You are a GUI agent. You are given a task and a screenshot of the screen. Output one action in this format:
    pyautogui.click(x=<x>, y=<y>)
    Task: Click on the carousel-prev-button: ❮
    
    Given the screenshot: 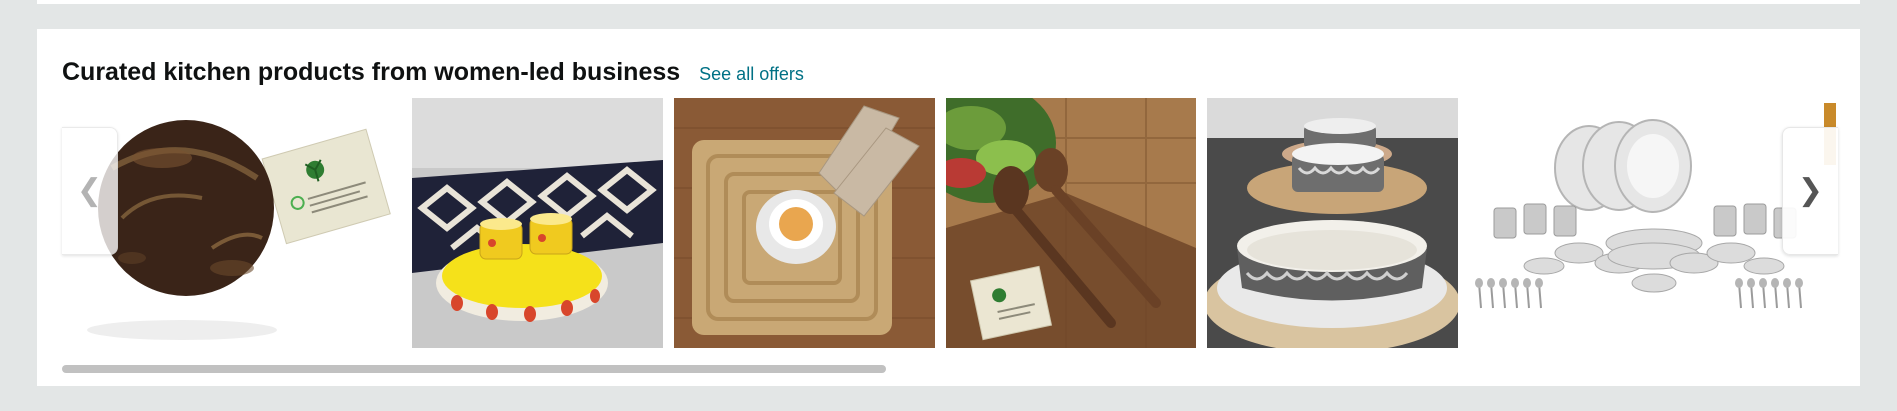 What is the action you would take?
    pyautogui.click(x=90, y=191)
    